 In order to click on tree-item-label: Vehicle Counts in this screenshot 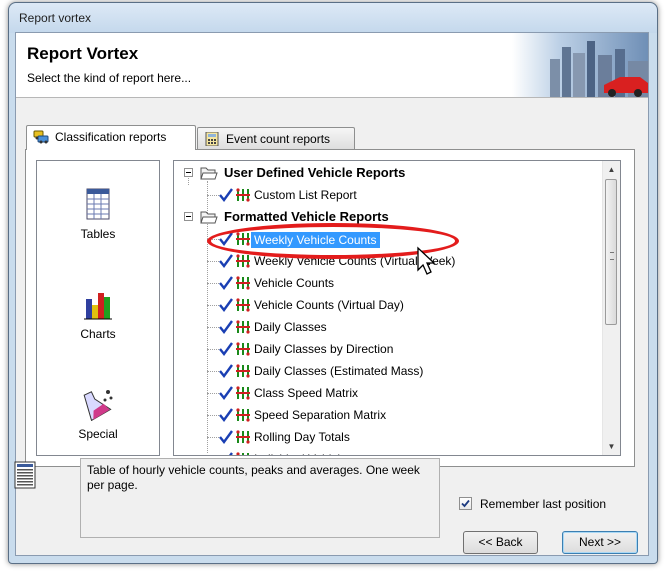, I will do `click(294, 283)`.